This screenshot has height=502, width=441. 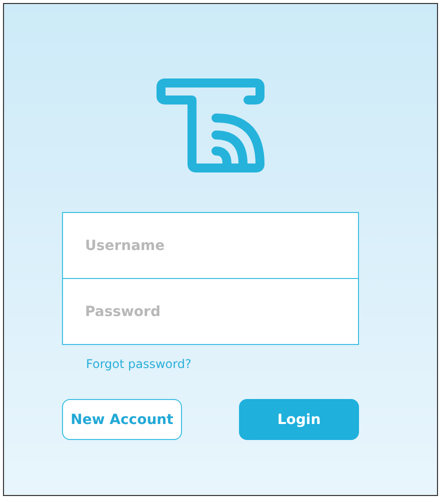 I want to click on logo-icon, so click(x=211, y=126).